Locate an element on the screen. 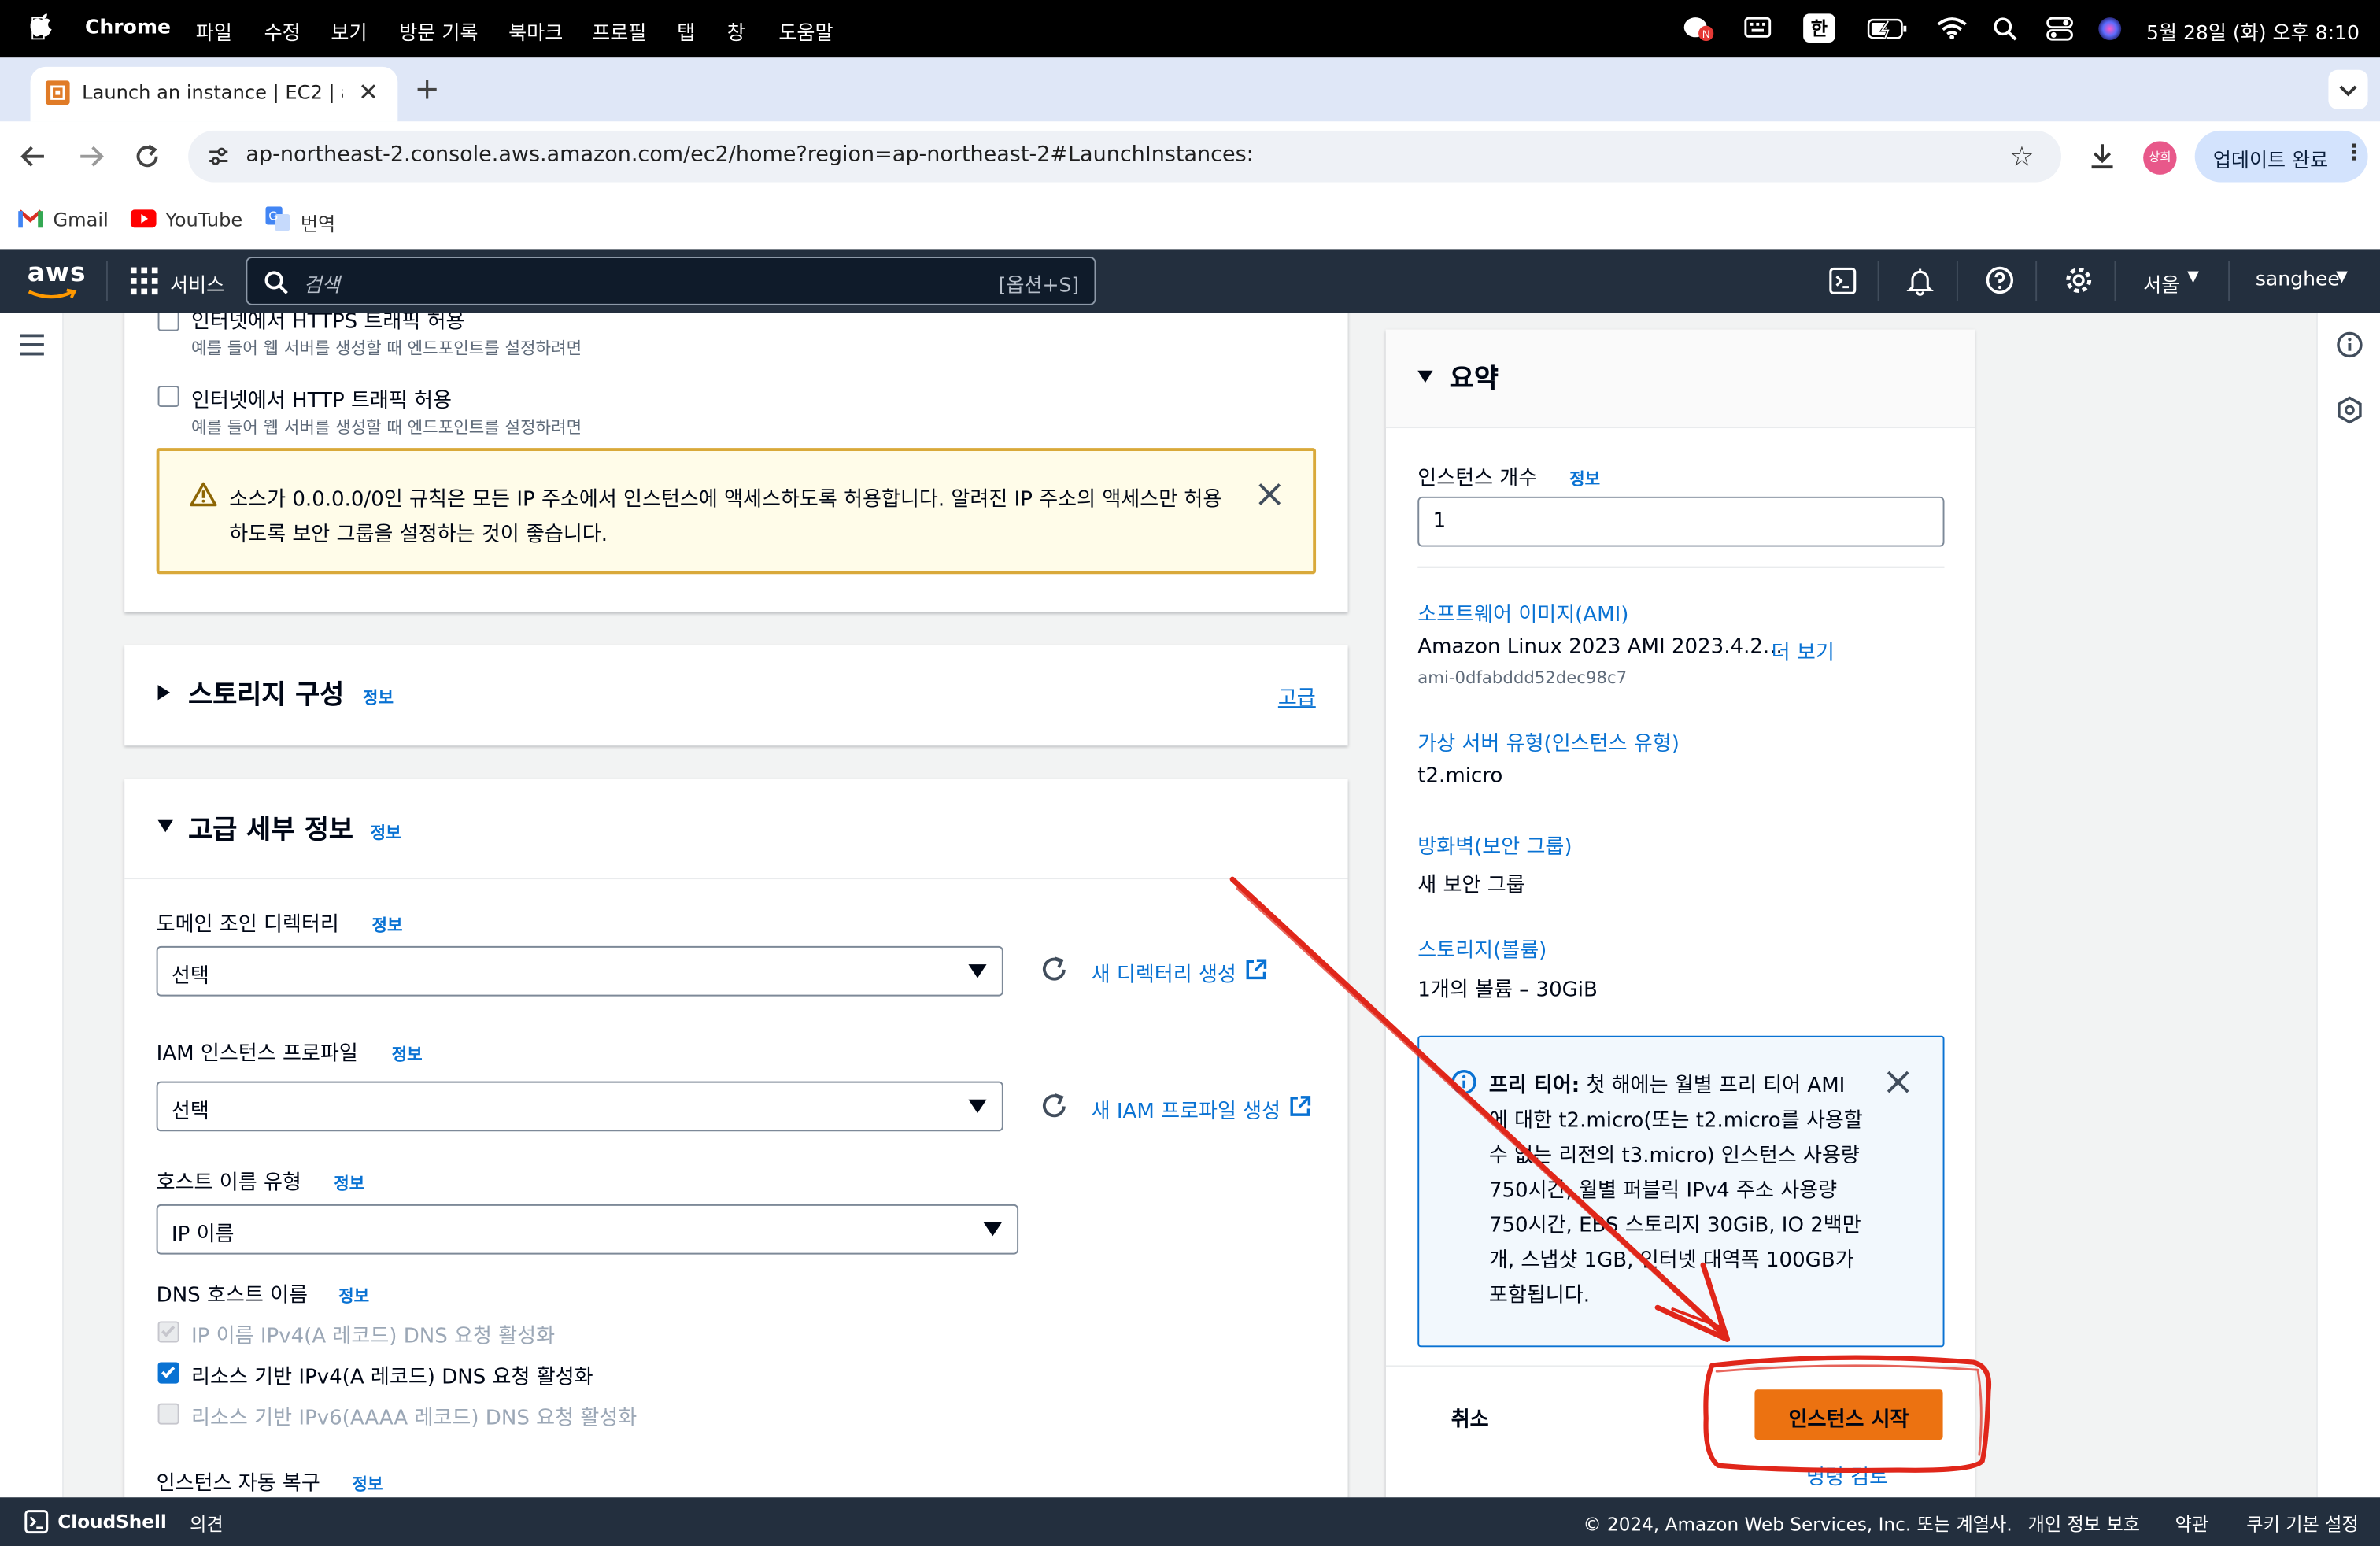 This screenshot has width=2380, height=1546. bookmarks-bar: Gmail YouTube G 번역 is located at coordinates (1190, 220).